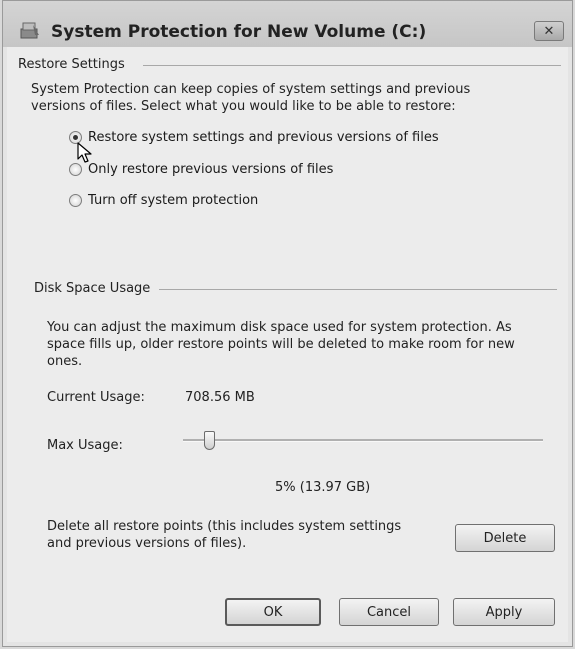 This screenshot has width=575, height=649. I want to click on radio-selected-dot, so click(75, 137).